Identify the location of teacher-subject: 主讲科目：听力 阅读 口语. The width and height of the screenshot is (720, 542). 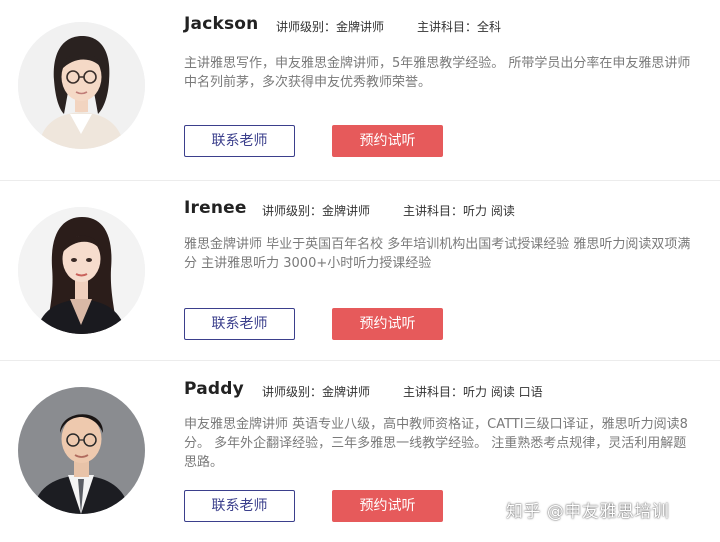
(473, 392).